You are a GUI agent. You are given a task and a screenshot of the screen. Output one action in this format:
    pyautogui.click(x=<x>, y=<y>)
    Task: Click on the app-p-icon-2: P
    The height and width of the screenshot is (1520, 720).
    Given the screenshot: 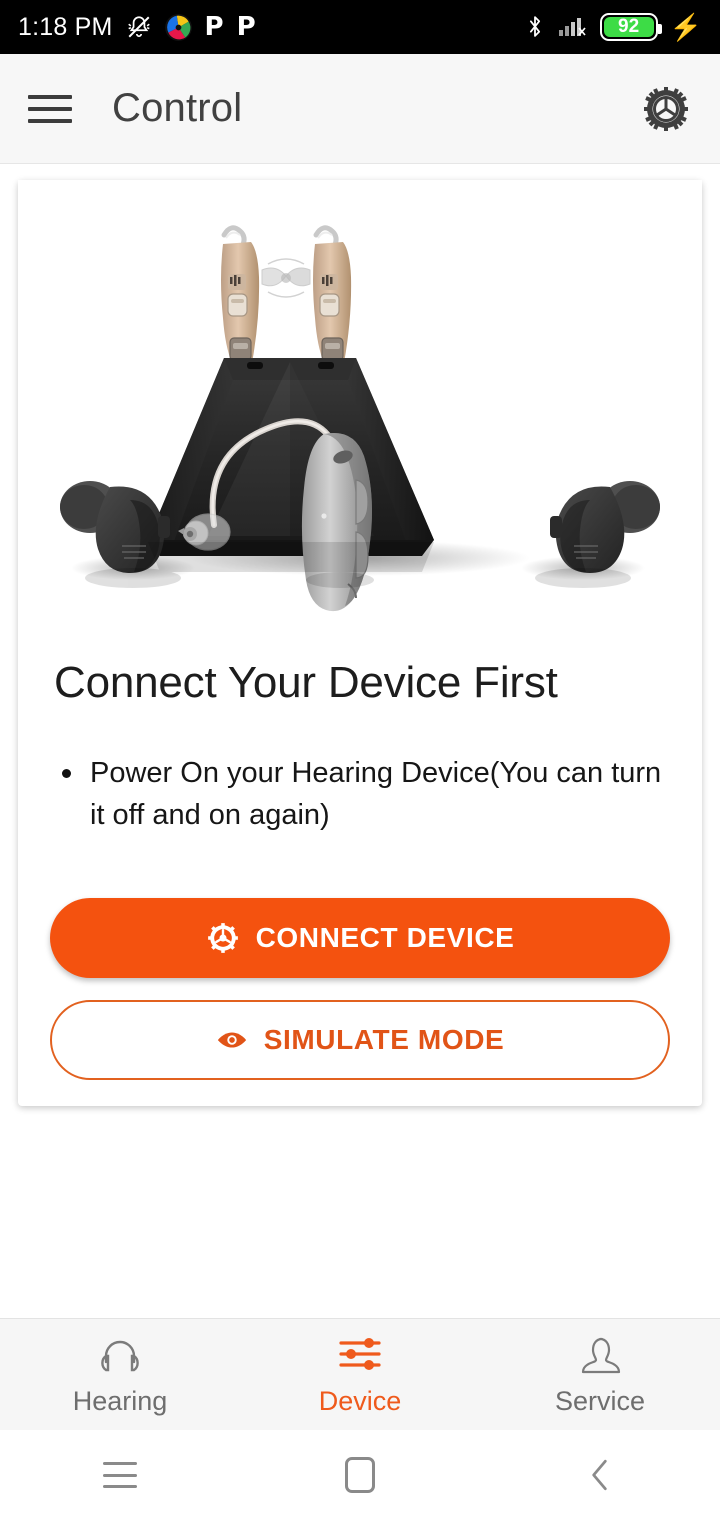 What is the action you would take?
    pyautogui.click(x=246, y=27)
    